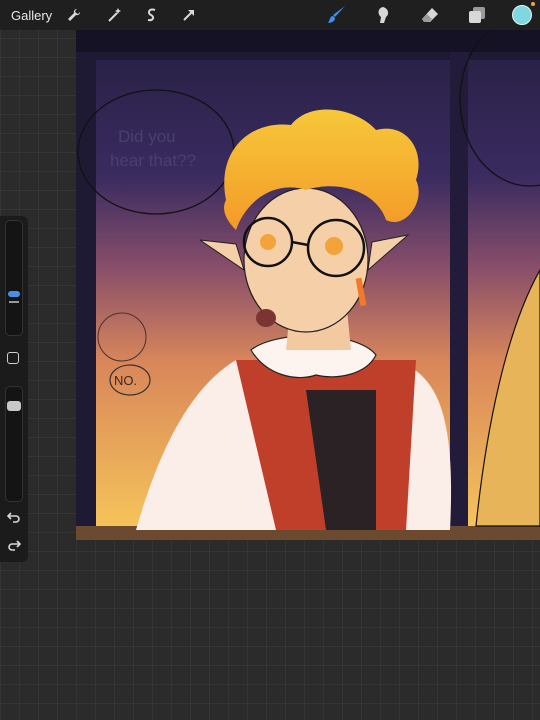  Describe the element at coordinates (334, 246) in the screenshot. I see `eye-right` at that location.